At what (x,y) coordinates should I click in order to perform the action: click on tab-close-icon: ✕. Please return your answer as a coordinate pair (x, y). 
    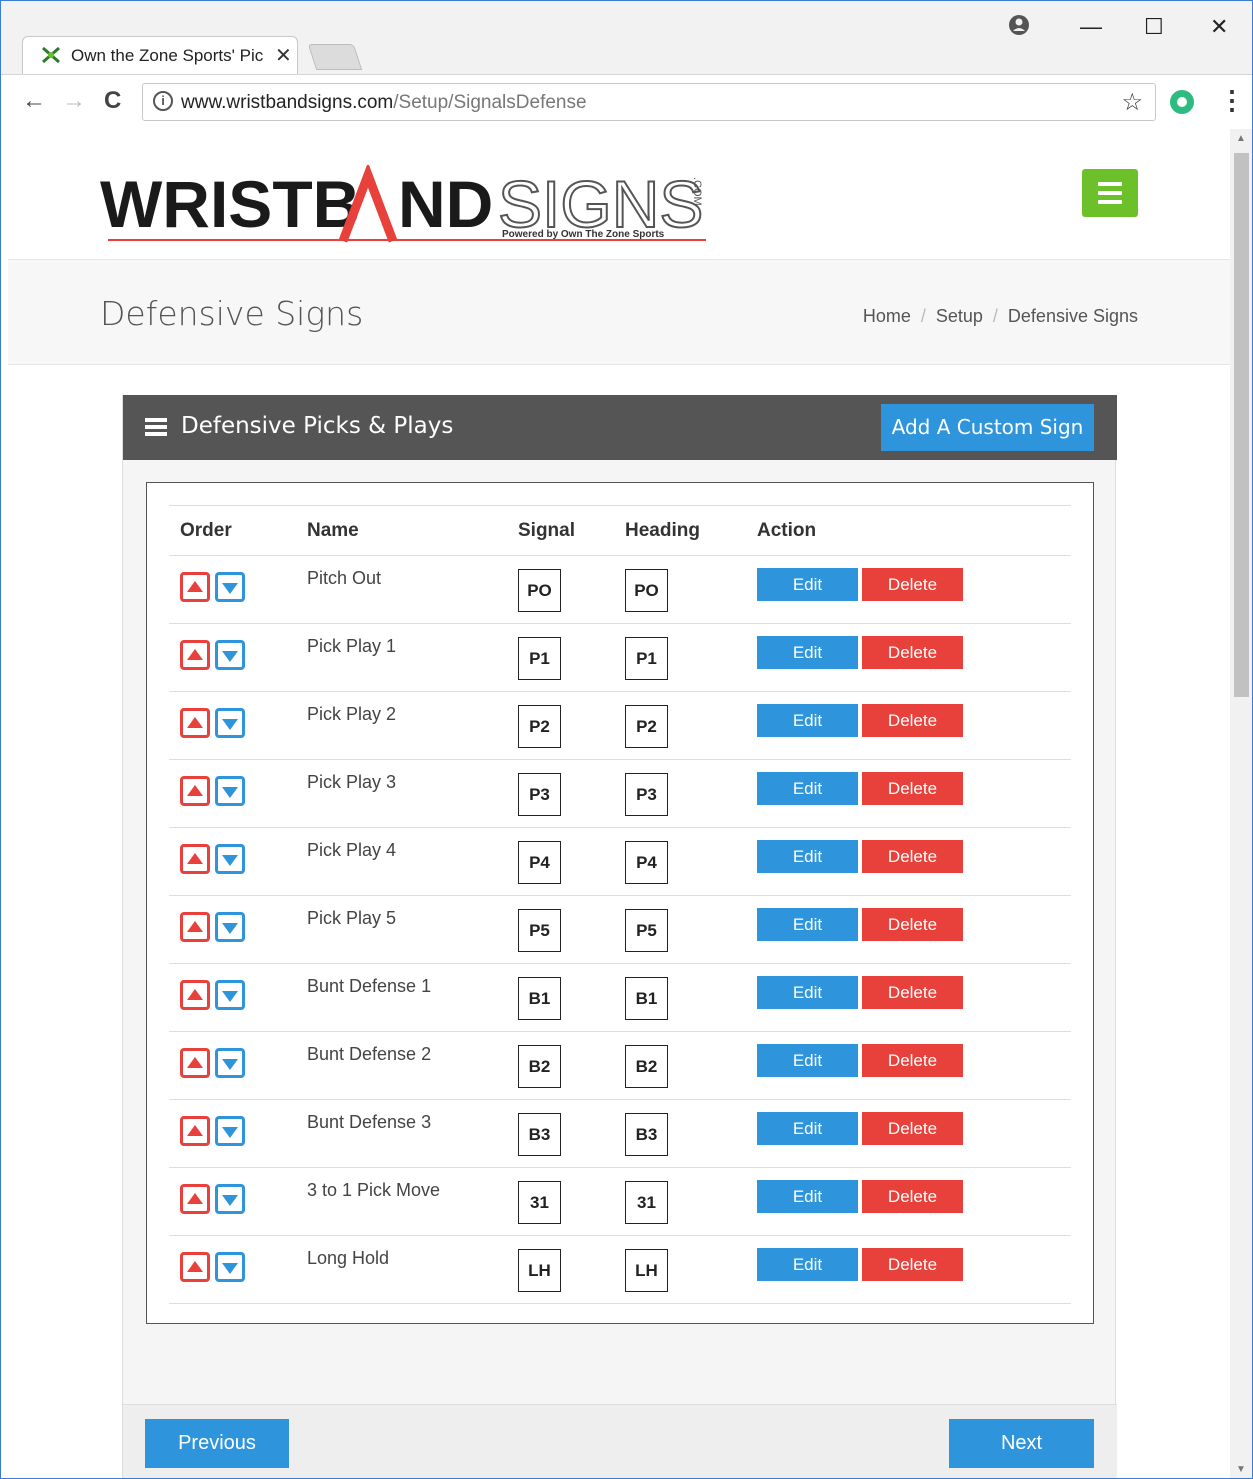
    Looking at the image, I should click on (283, 55).